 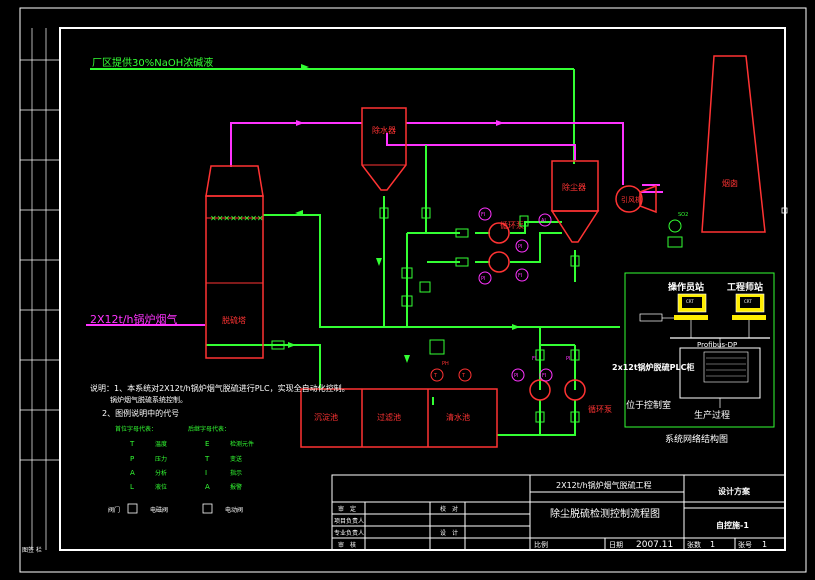 I want to click on left-strip, so click(x=40, y=289).